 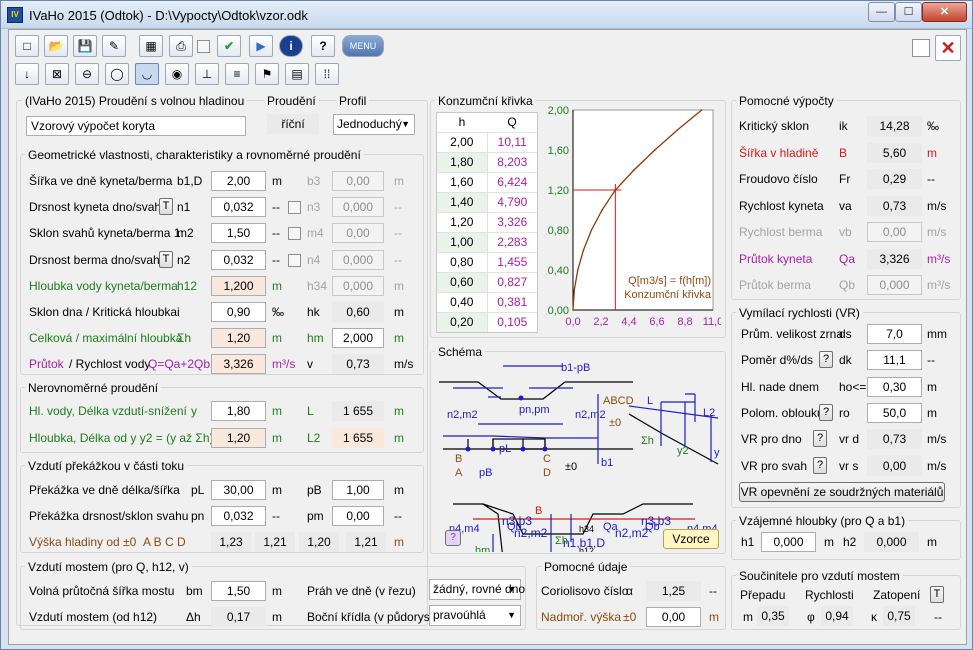 What do you see at coordinates (277, 591) in the screenshot?
I see `most-r1-unit: m` at bounding box center [277, 591].